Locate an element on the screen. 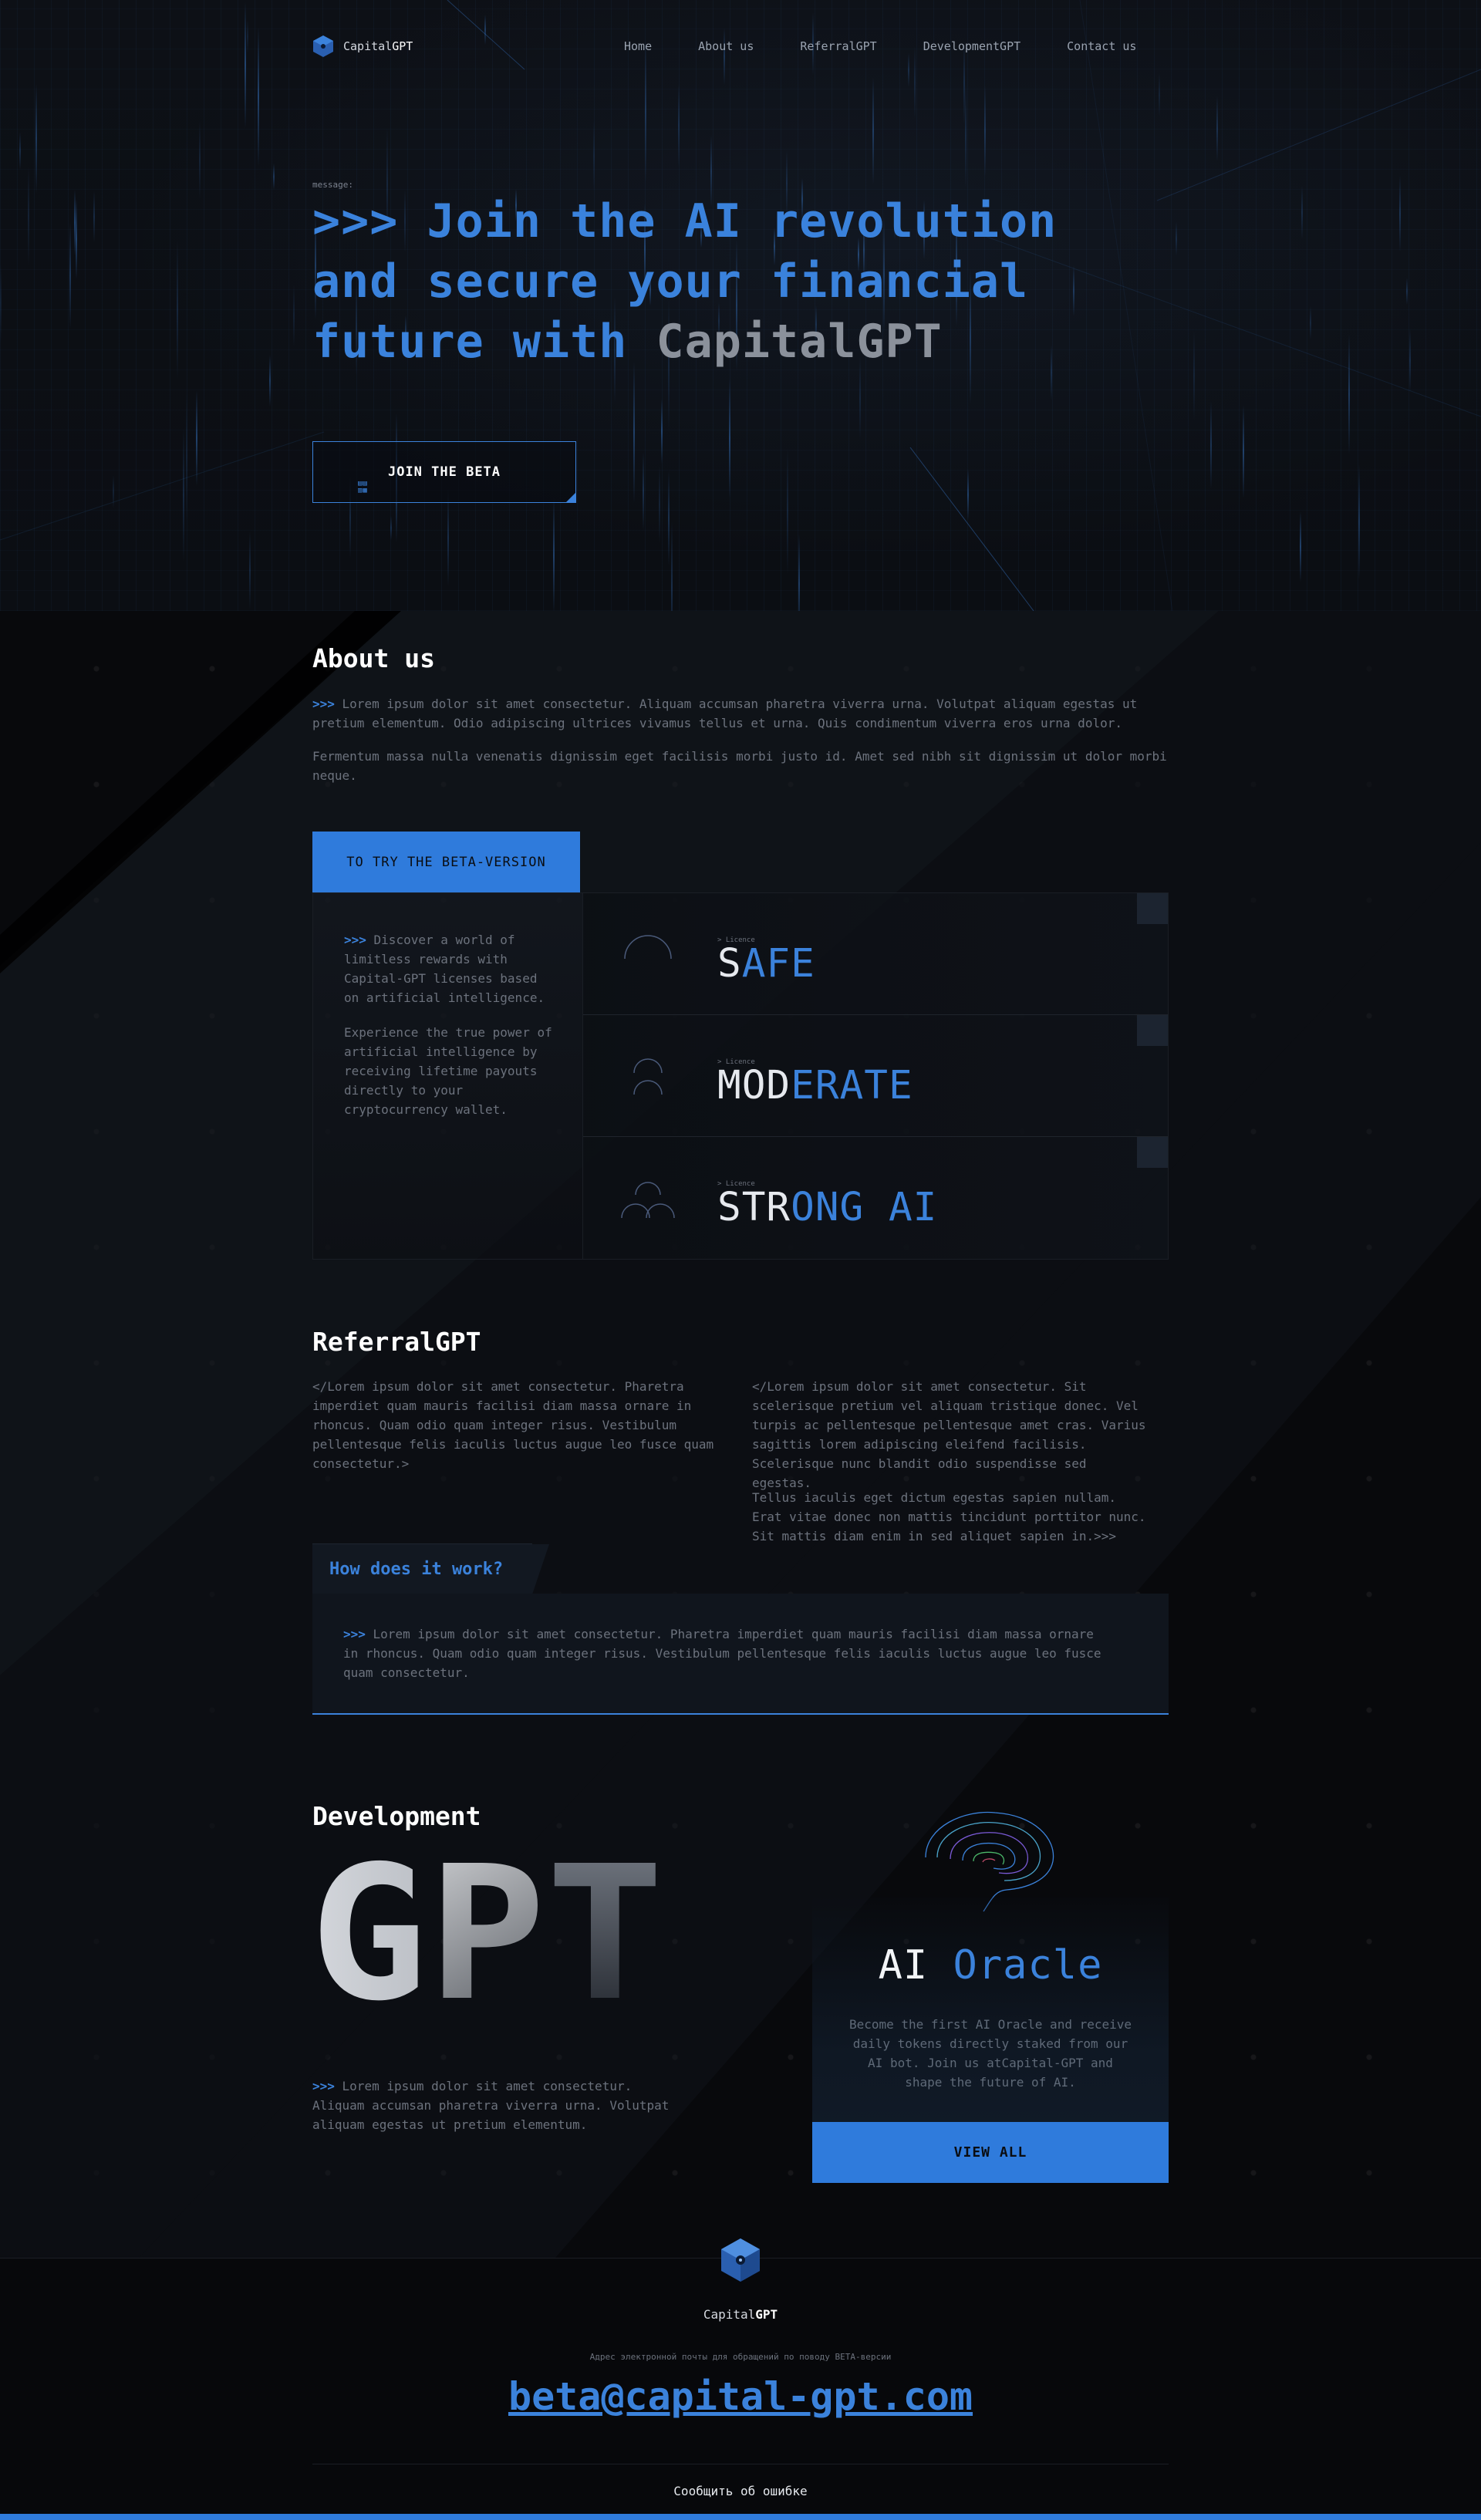 The height and width of the screenshot is (2520, 1481). button-glyph-decoration: ▤▤ ▥▦ is located at coordinates (363, 487).